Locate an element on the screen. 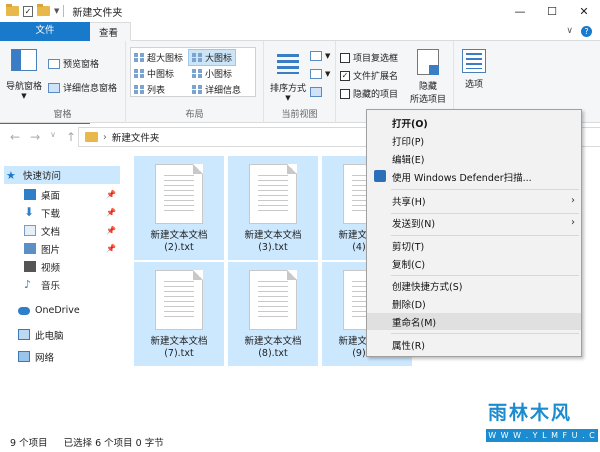  nav-music: ♪ 音乐 is located at coordinates (72, 284).